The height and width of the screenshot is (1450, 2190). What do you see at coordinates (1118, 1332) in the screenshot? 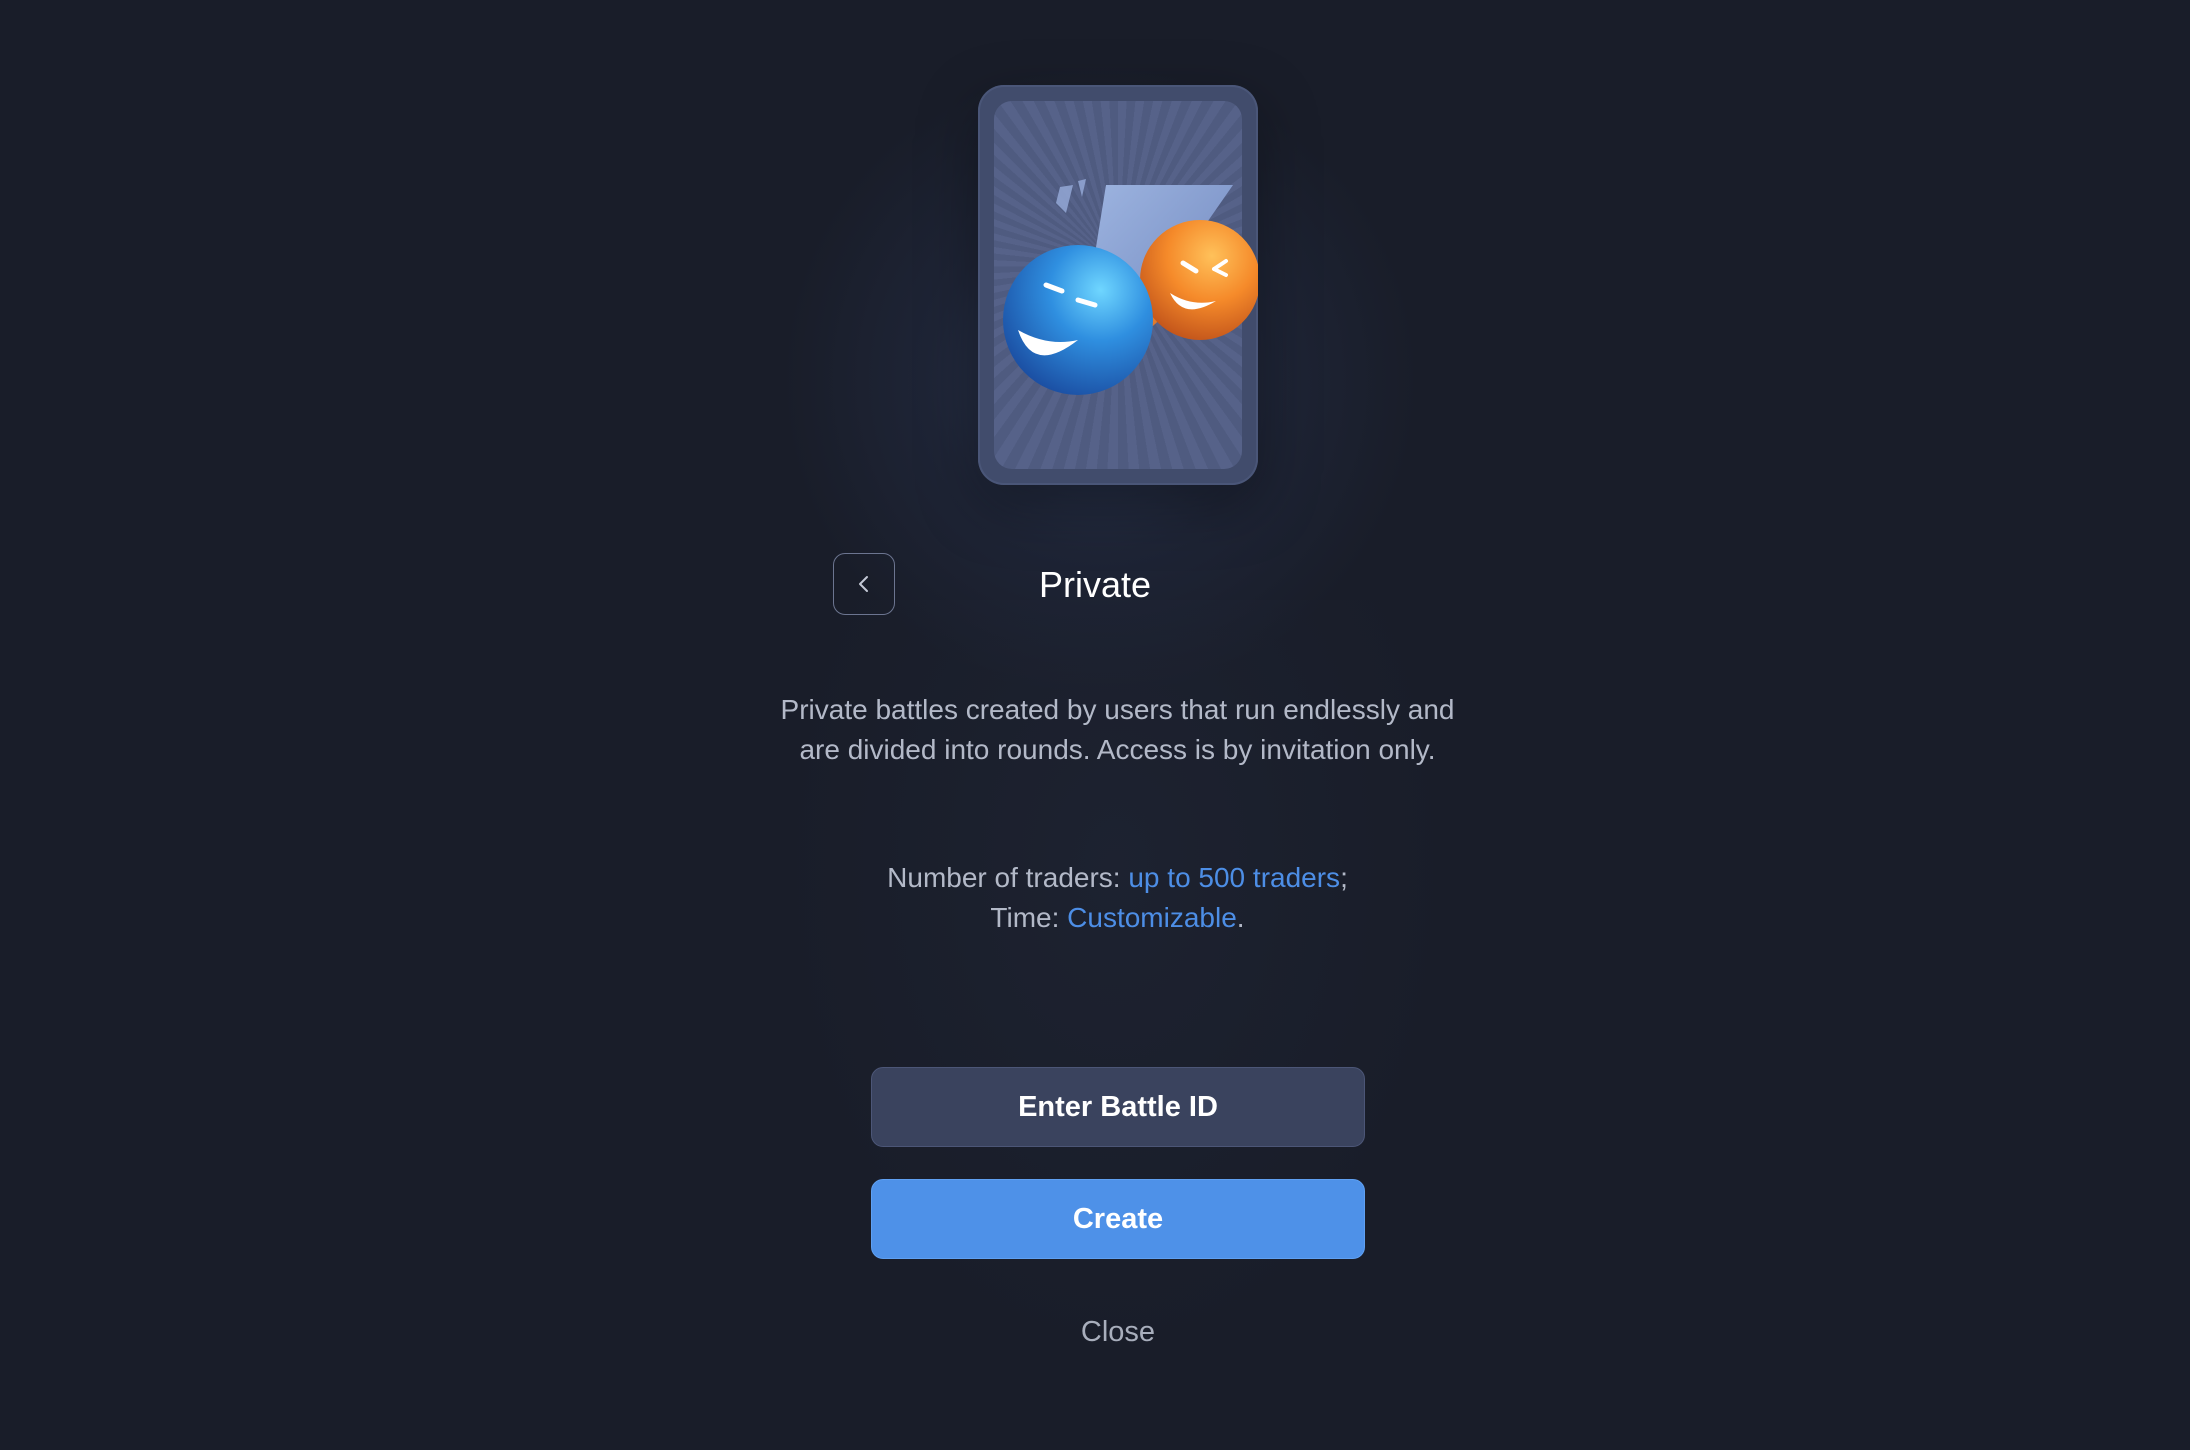
I see `close-link: Close` at bounding box center [1118, 1332].